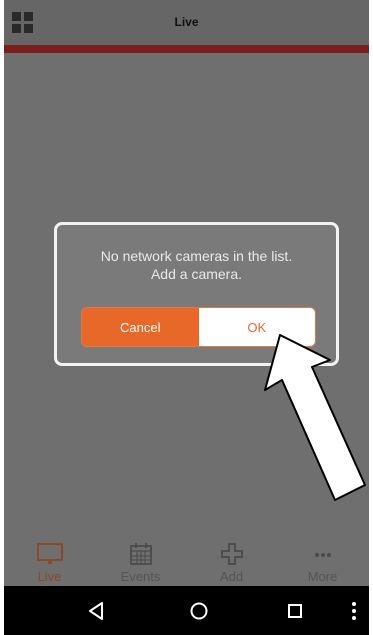  What do you see at coordinates (49, 553) in the screenshot?
I see `monitor-icon` at bounding box center [49, 553].